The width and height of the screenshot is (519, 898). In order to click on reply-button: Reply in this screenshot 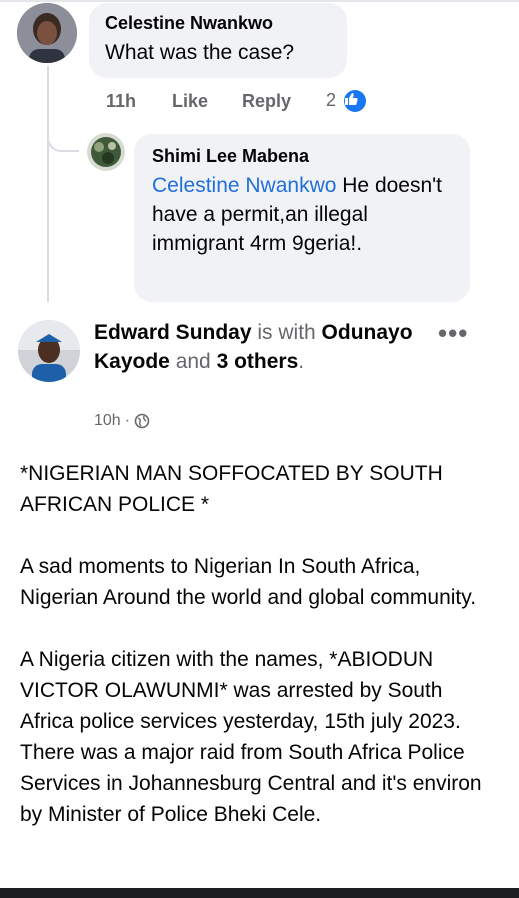, I will do `click(284, 101)`.